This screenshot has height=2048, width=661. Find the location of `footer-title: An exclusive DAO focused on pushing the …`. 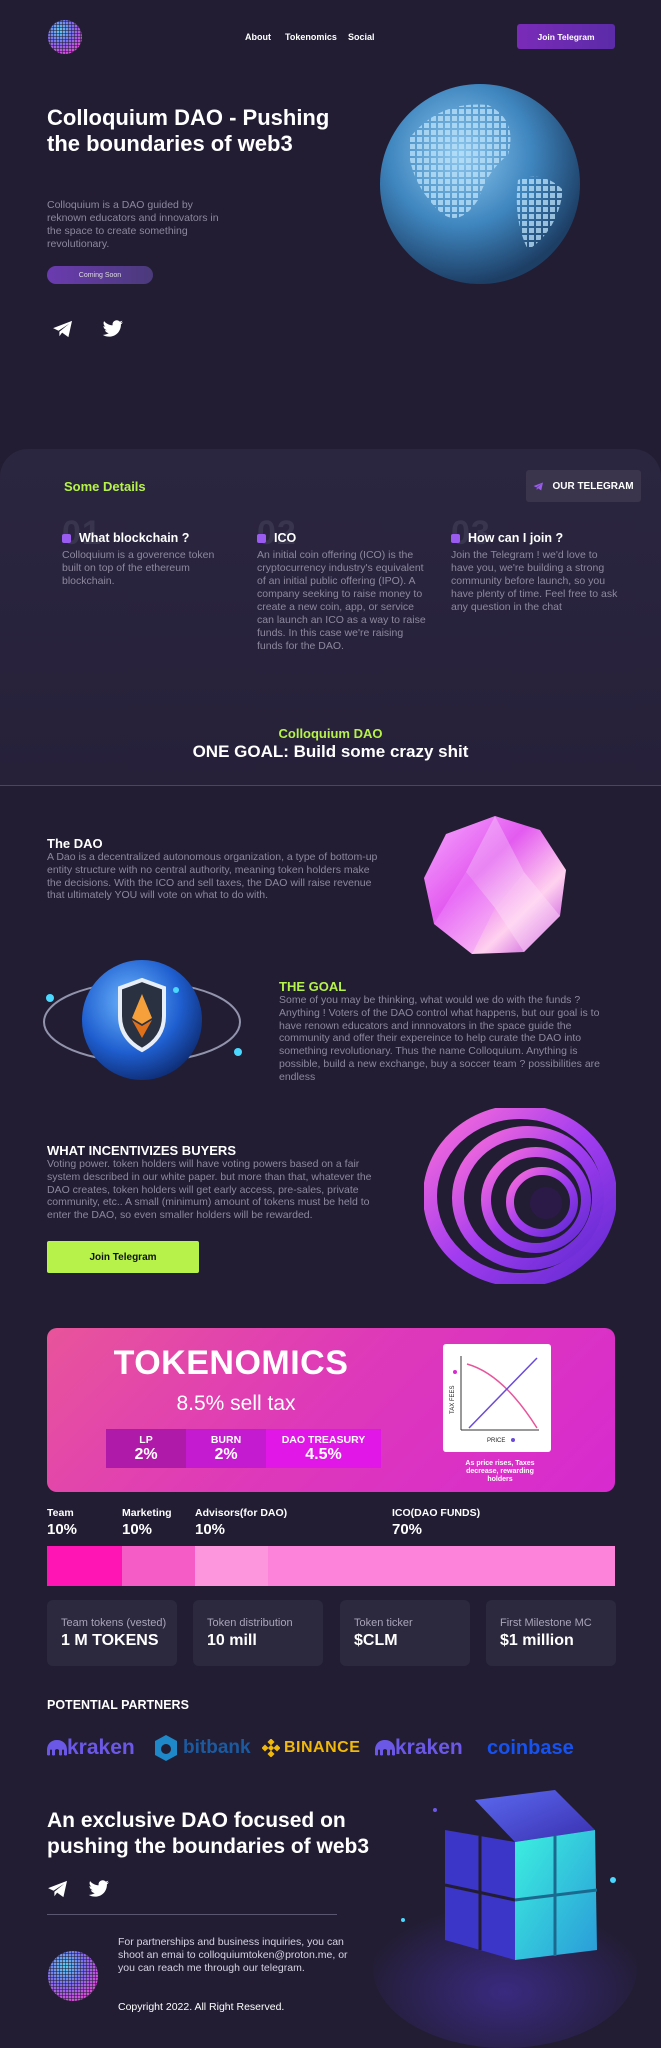

footer-title: An exclusive DAO focused on pushing the … is located at coordinates (208, 1833).